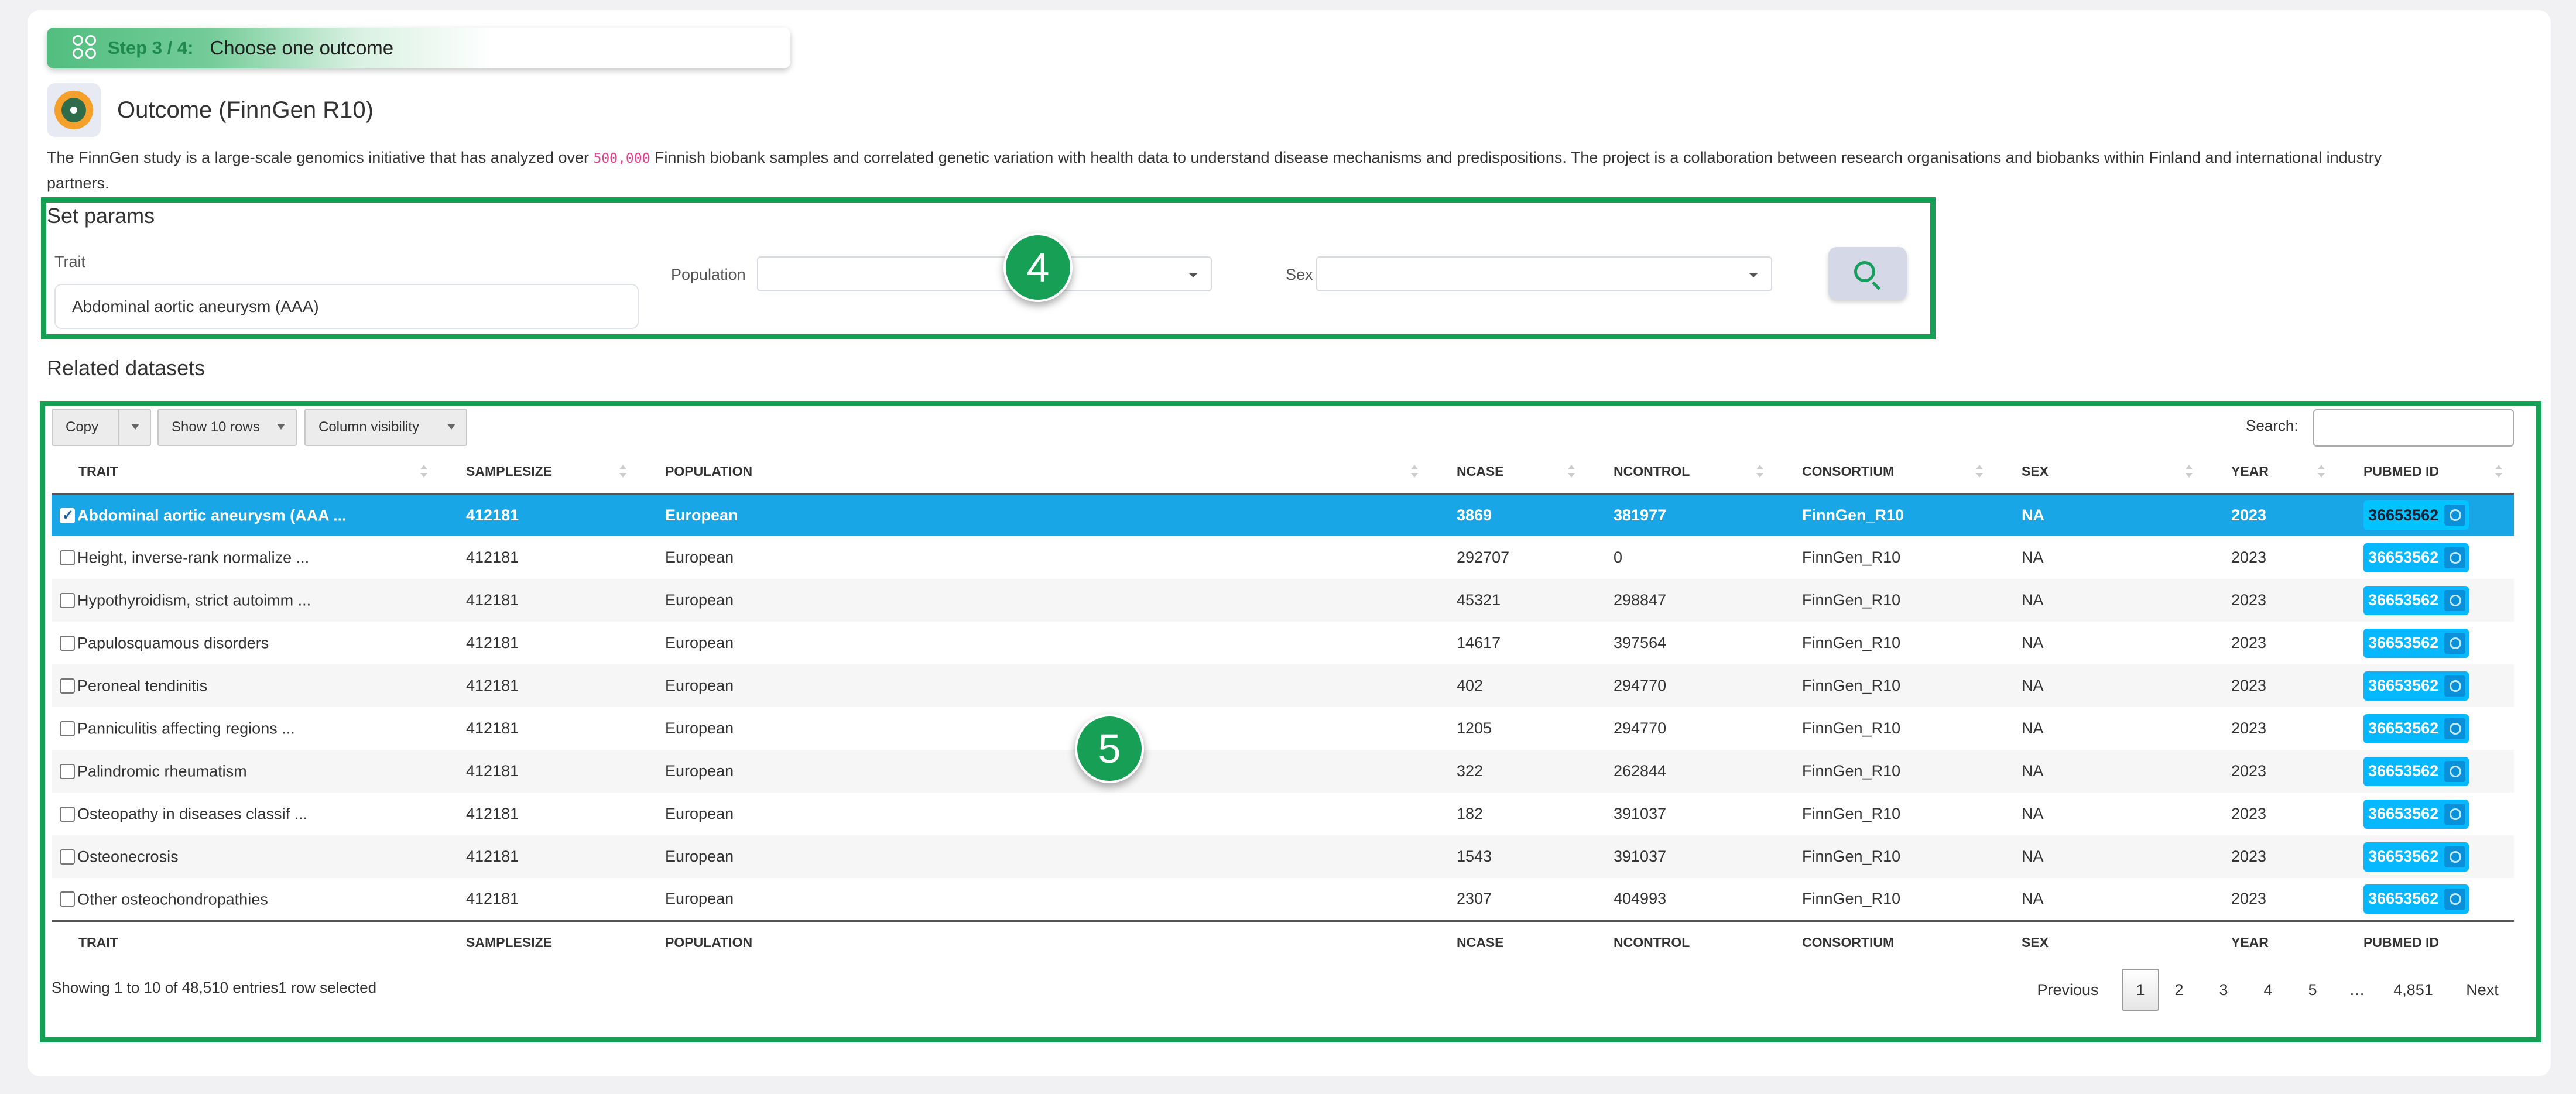  Describe the element at coordinates (2268, 990) in the screenshot. I see `pagination-page: 4` at that location.